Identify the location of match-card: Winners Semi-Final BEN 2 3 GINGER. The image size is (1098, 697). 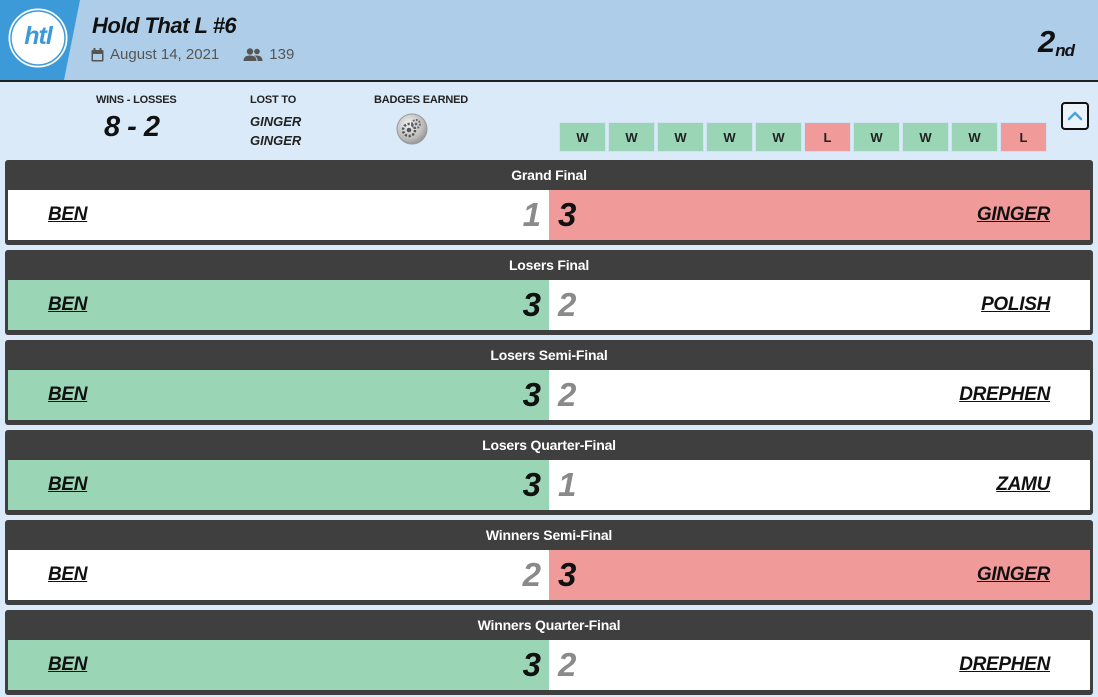
(549, 562).